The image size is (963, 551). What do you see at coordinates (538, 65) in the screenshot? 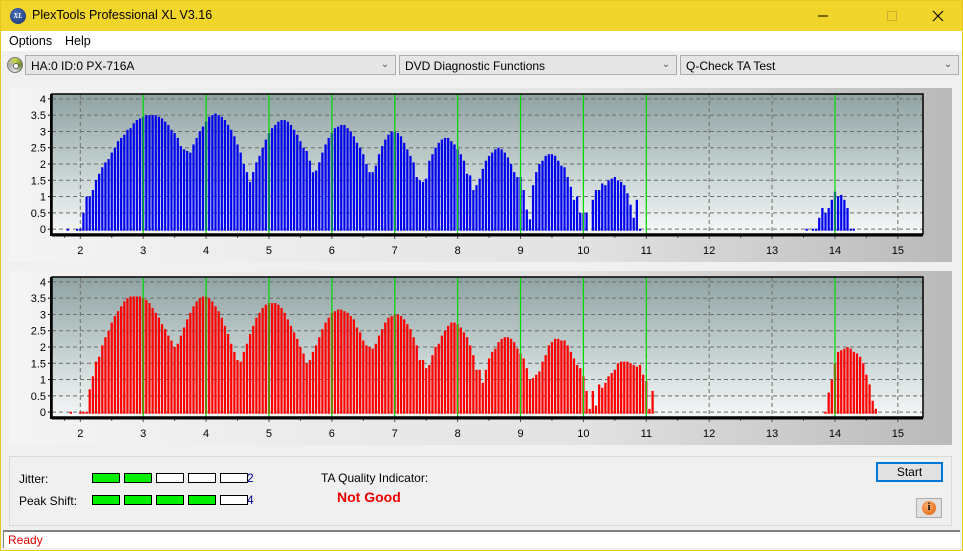
I see `function-select: DVD Diagnostic Functions ⌄` at bounding box center [538, 65].